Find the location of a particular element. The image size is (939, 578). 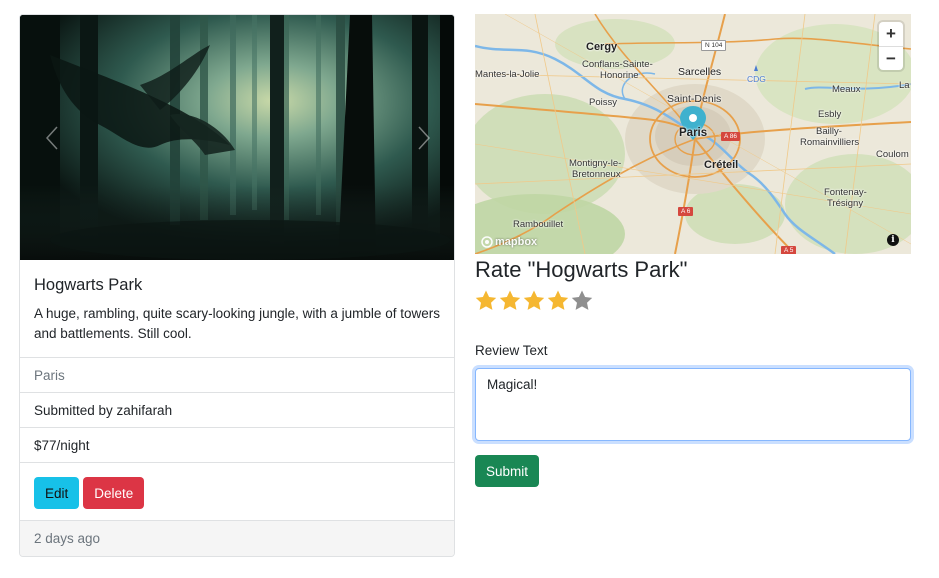

star-rating is located at coordinates (534, 301).